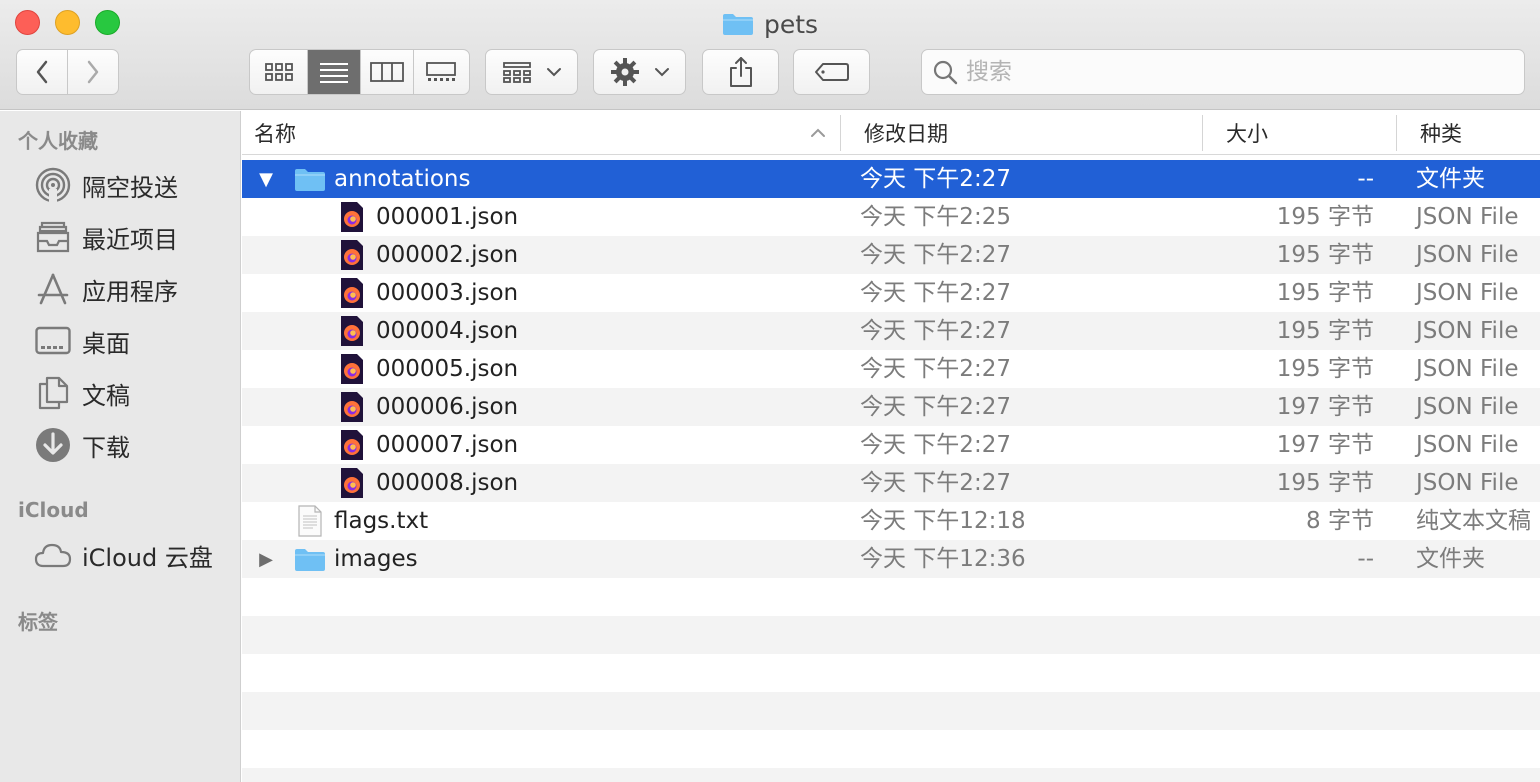 This screenshot has height=782, width=1540. What do you see at coordinates (1474, 133) in the screenshot?
I see `column-header-kind: 种类` at bounding box center [1474, 133].